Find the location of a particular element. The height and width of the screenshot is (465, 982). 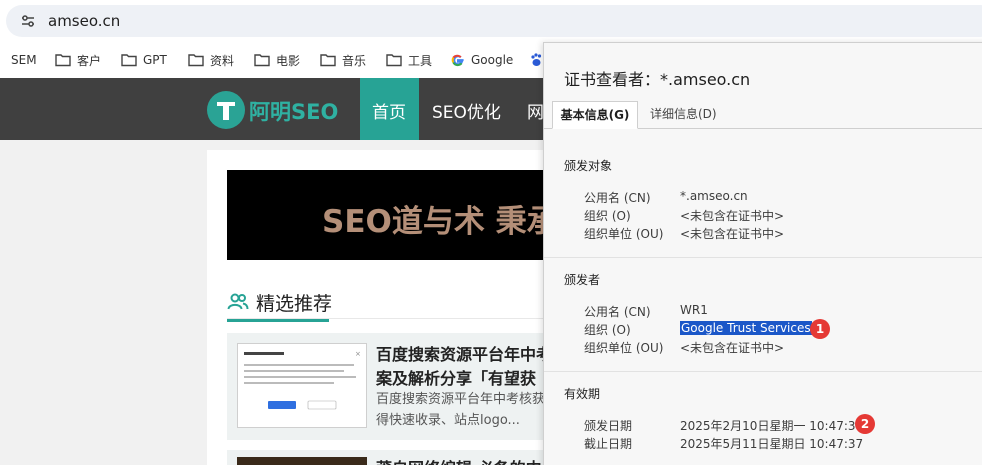

baidu-icon is located at coordinates (536, 59).